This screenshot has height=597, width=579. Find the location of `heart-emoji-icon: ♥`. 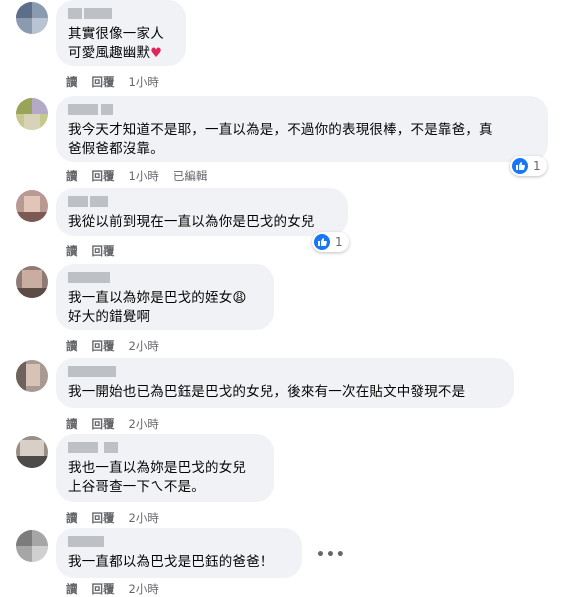

heart-emoji-icon: ♥ is located at coordinates (156, 53).